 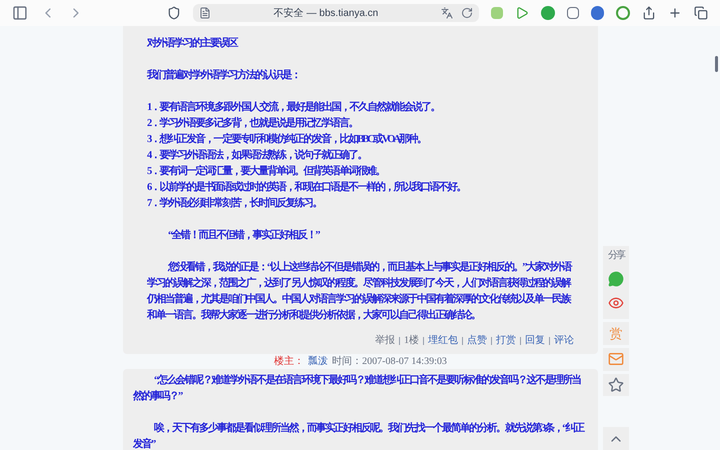 I want to click on address-text: 不安全 — bbs.tianya.cn, so click(x=326, y=13).